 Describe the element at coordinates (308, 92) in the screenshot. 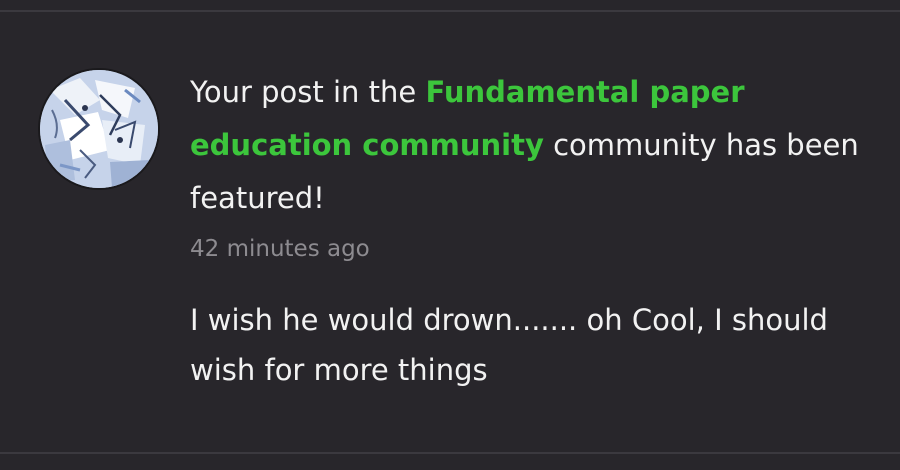

I see `message-prefix: Your post in the` at that location.